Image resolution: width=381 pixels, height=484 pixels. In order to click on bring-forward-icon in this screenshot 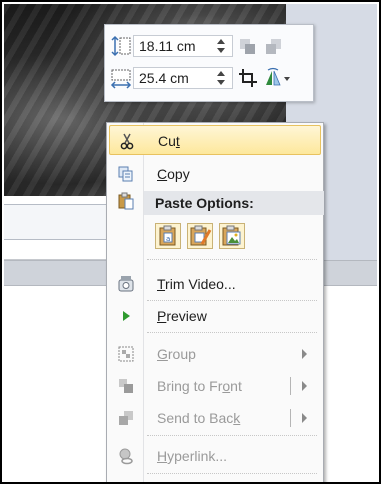, I will do `click(248, 46)`.